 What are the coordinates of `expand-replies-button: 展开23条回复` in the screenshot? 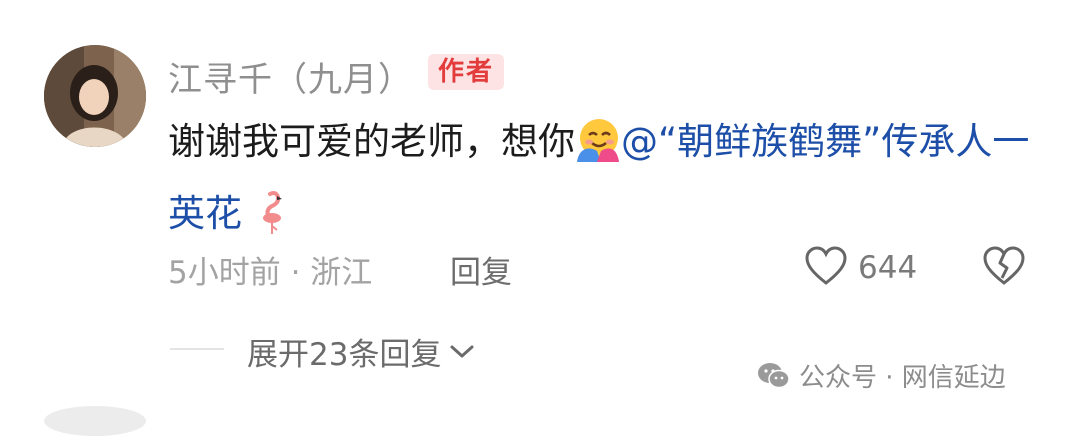 It's located at (361, 351).